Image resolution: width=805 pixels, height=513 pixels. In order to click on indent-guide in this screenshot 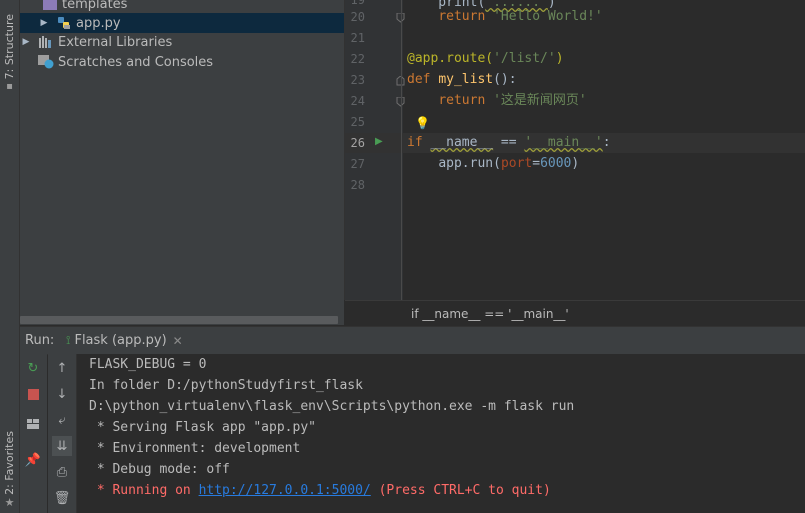, I will do `click(401, 150)`.